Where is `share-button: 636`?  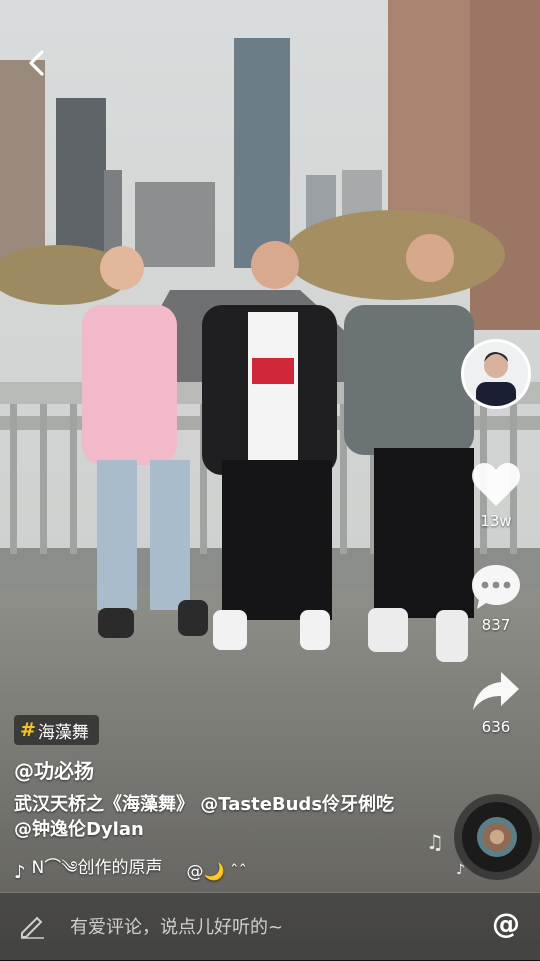
share-button: 636 is located at coordinates (496, 703).